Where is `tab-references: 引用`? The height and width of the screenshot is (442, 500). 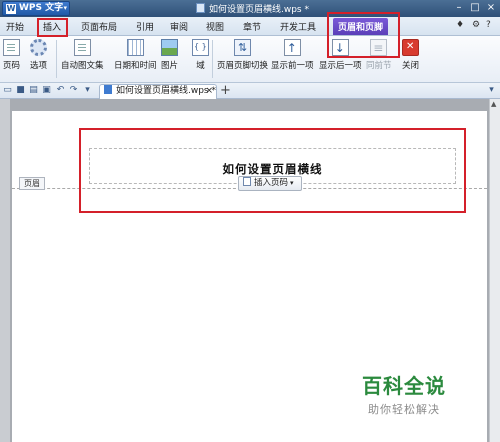 tab-references: 引用 is located at coordinates (145, 26).